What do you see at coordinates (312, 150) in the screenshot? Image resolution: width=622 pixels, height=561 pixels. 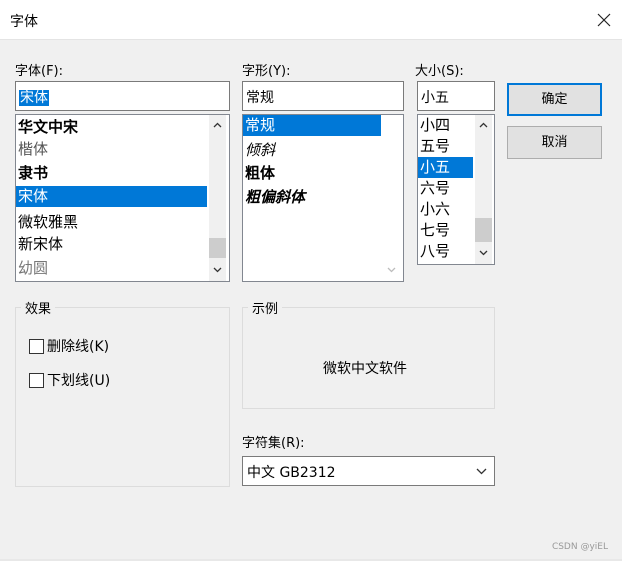 I see `style-item-italic: 倾斜` at bounding box center [312, 150].